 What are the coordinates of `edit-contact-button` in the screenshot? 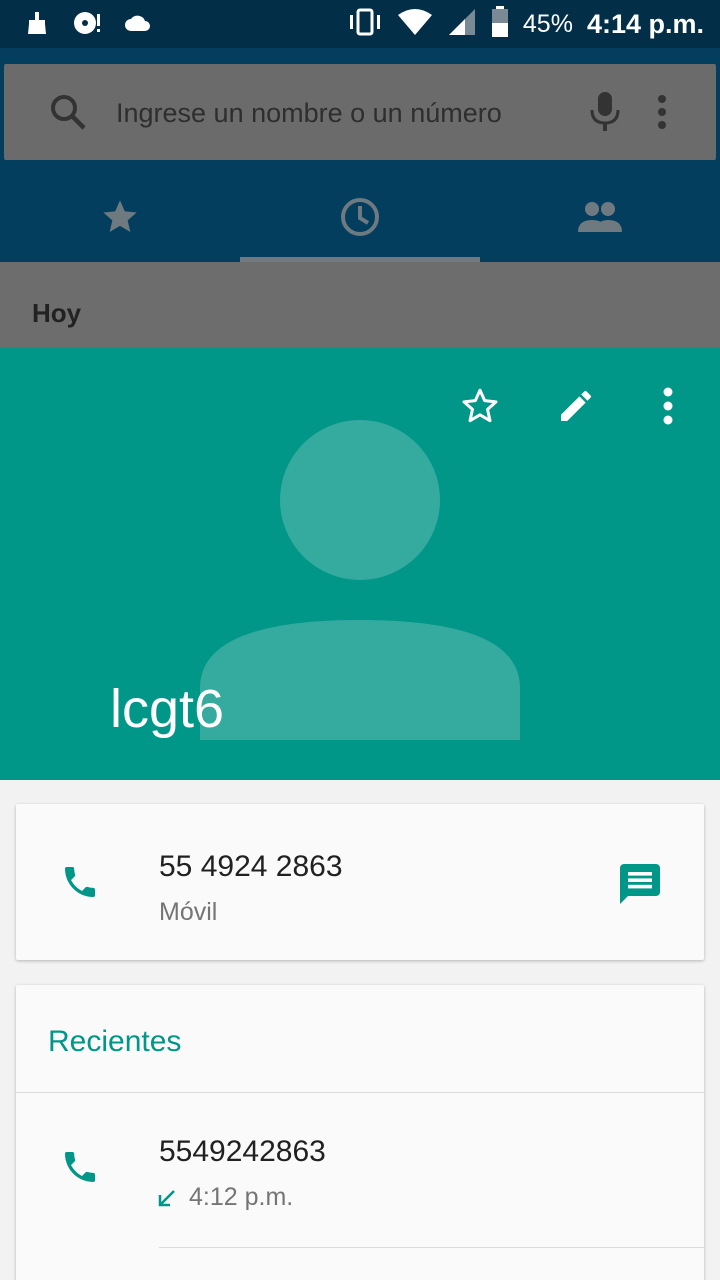 It's located at (576, 408).